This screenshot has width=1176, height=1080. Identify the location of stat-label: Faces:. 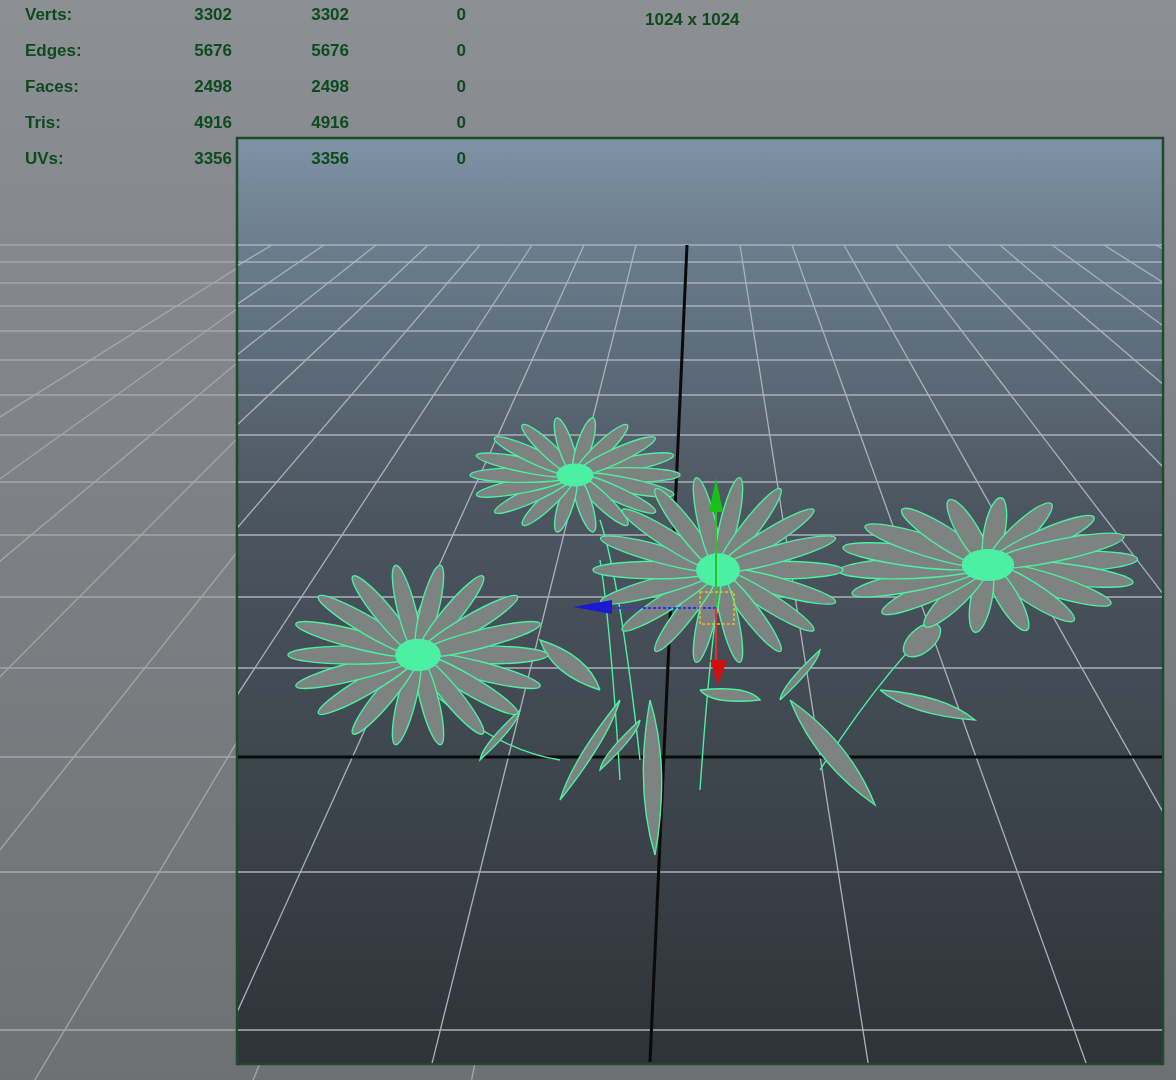
(52, 87).